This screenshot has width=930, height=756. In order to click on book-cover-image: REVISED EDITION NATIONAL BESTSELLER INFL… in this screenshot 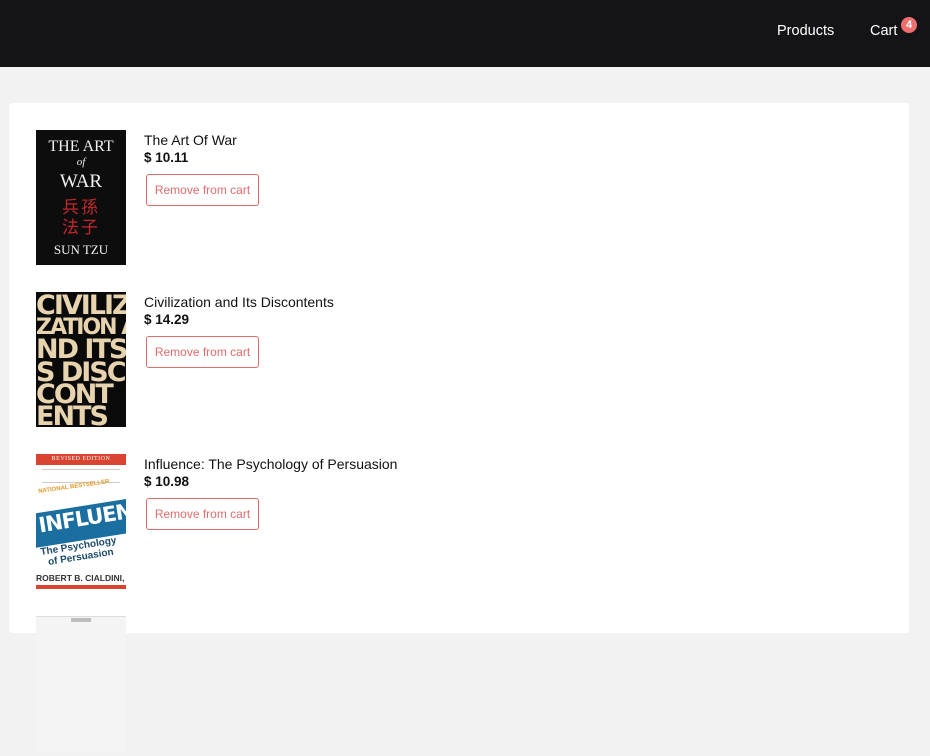, I will do `click(81, 521)`.